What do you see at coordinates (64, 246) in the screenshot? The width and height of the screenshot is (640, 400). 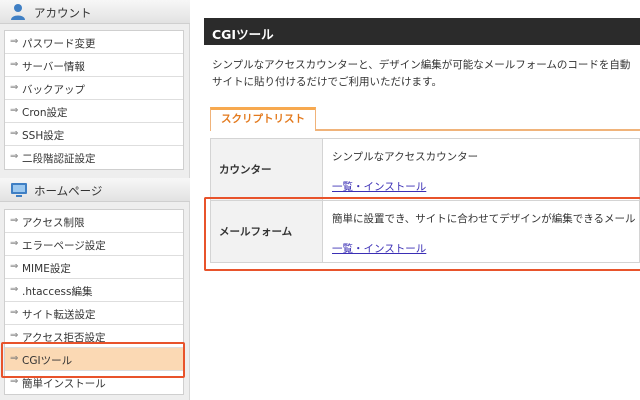 I see `sidebar-item-label: エラーページ設定` at bounding box center [64, 246].